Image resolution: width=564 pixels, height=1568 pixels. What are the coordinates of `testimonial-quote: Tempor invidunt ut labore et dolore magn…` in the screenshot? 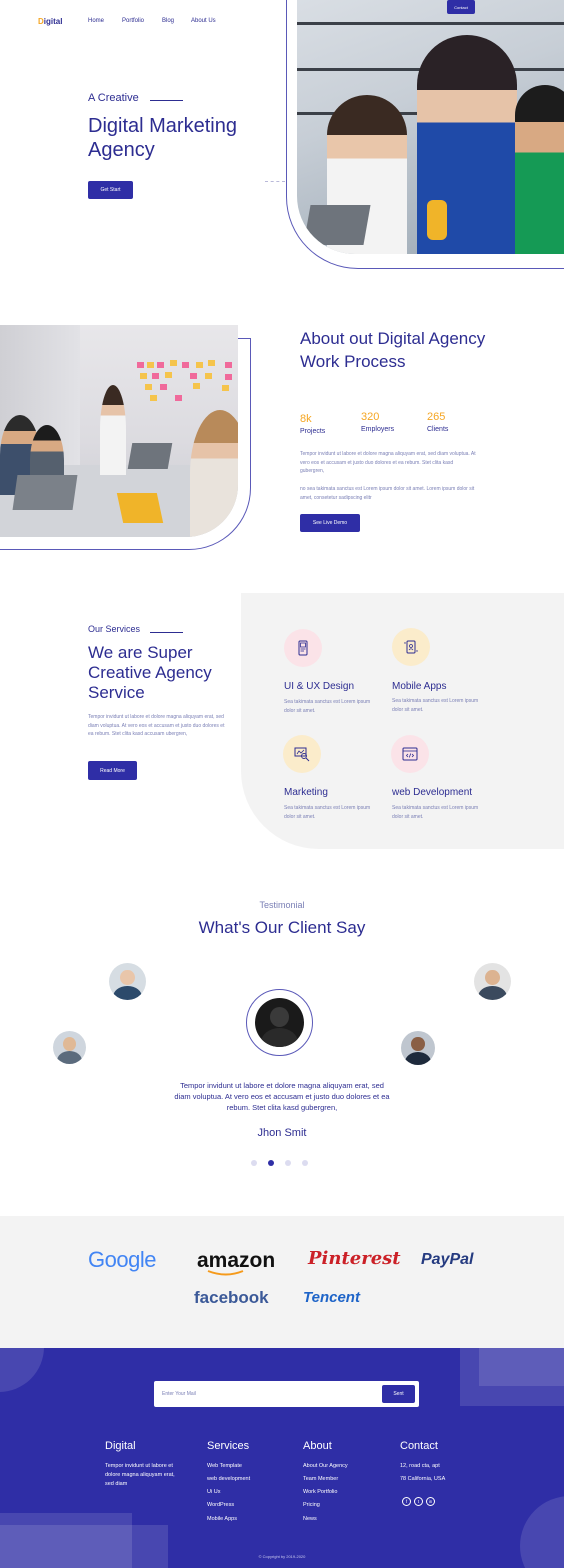 It's located at (282, 1096).